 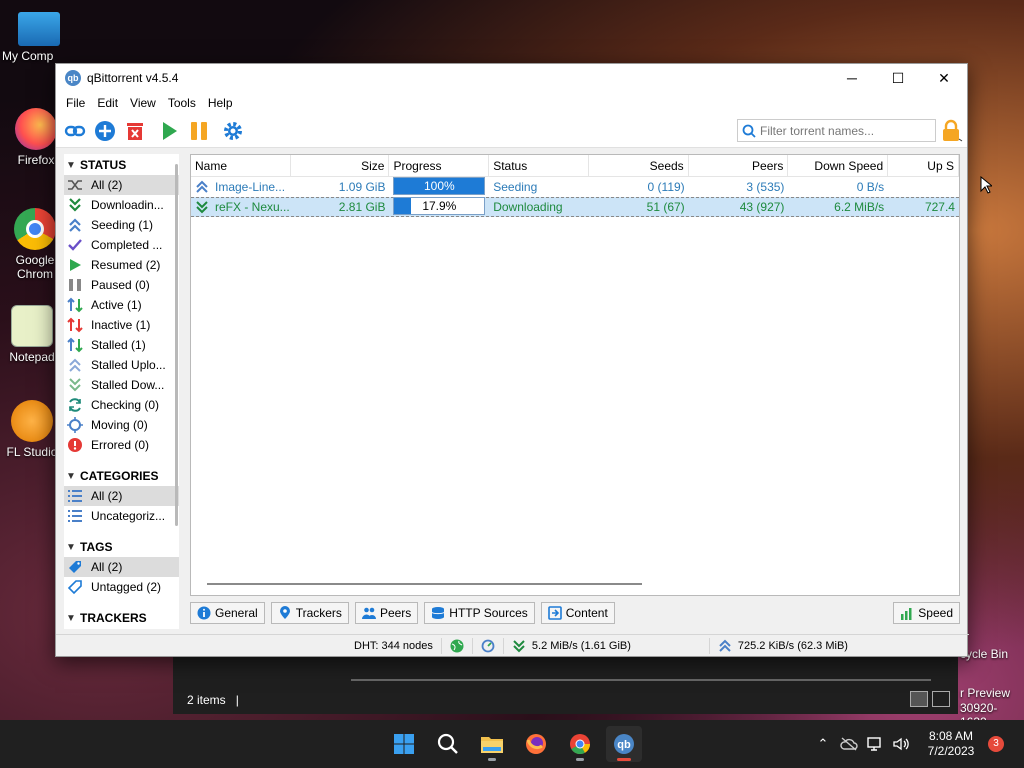 What do you see at coordinates (479, 613) in the screenshot?
I see `tab-http-sources: HTTP Sources` at bounding box center [479, 613].